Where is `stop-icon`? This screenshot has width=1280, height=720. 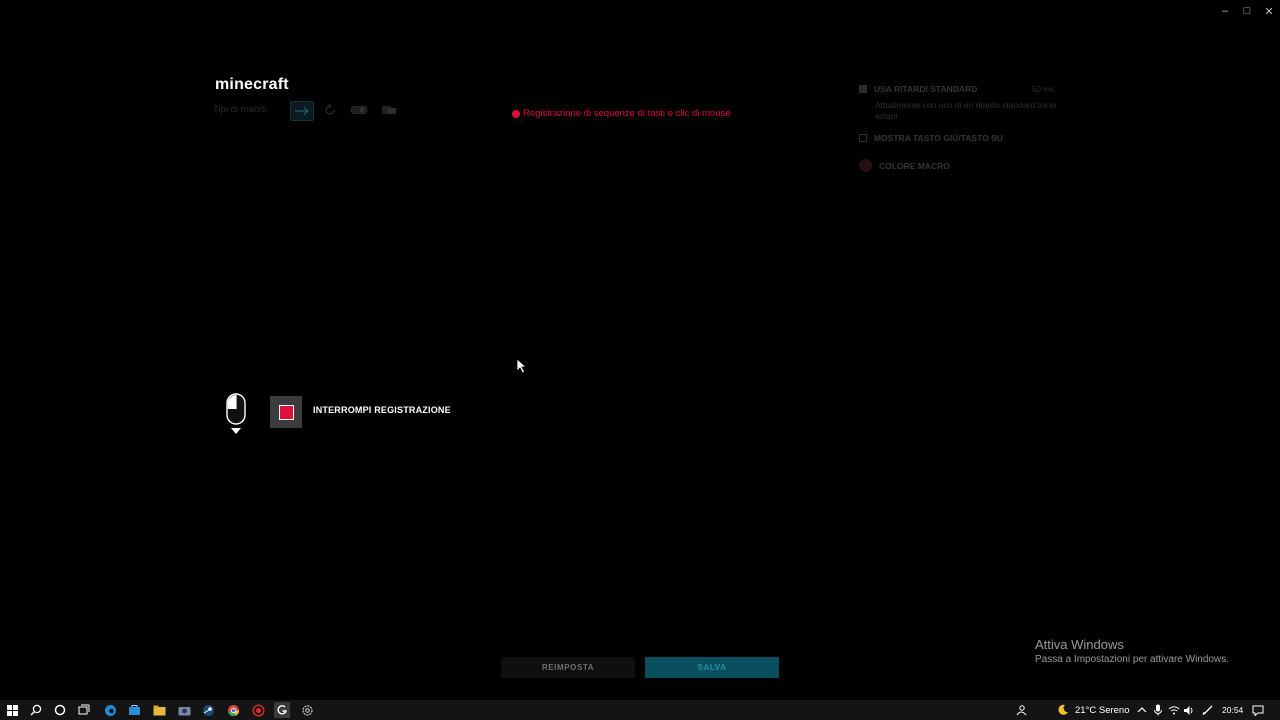 stop-icon is located at coordinates (286, 412).